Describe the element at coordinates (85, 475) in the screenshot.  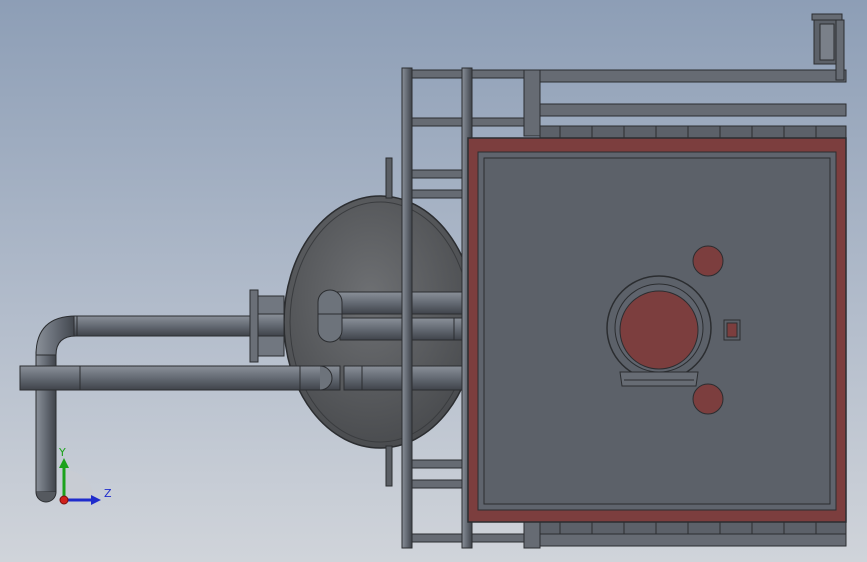
I see `coordinate-triad-icon: Y Z` at that location.